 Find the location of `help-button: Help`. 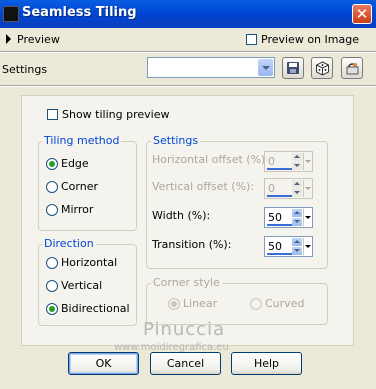

help-button: Help is located at coordinates (266, 363).